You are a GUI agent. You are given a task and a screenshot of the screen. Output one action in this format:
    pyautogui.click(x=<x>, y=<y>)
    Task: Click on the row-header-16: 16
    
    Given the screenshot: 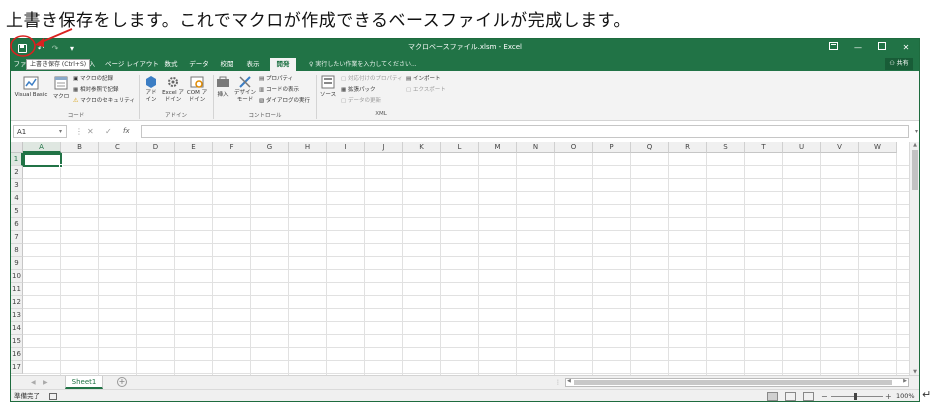 What is the action you would take?
    pyautogui.click(x=17, y=354)
    